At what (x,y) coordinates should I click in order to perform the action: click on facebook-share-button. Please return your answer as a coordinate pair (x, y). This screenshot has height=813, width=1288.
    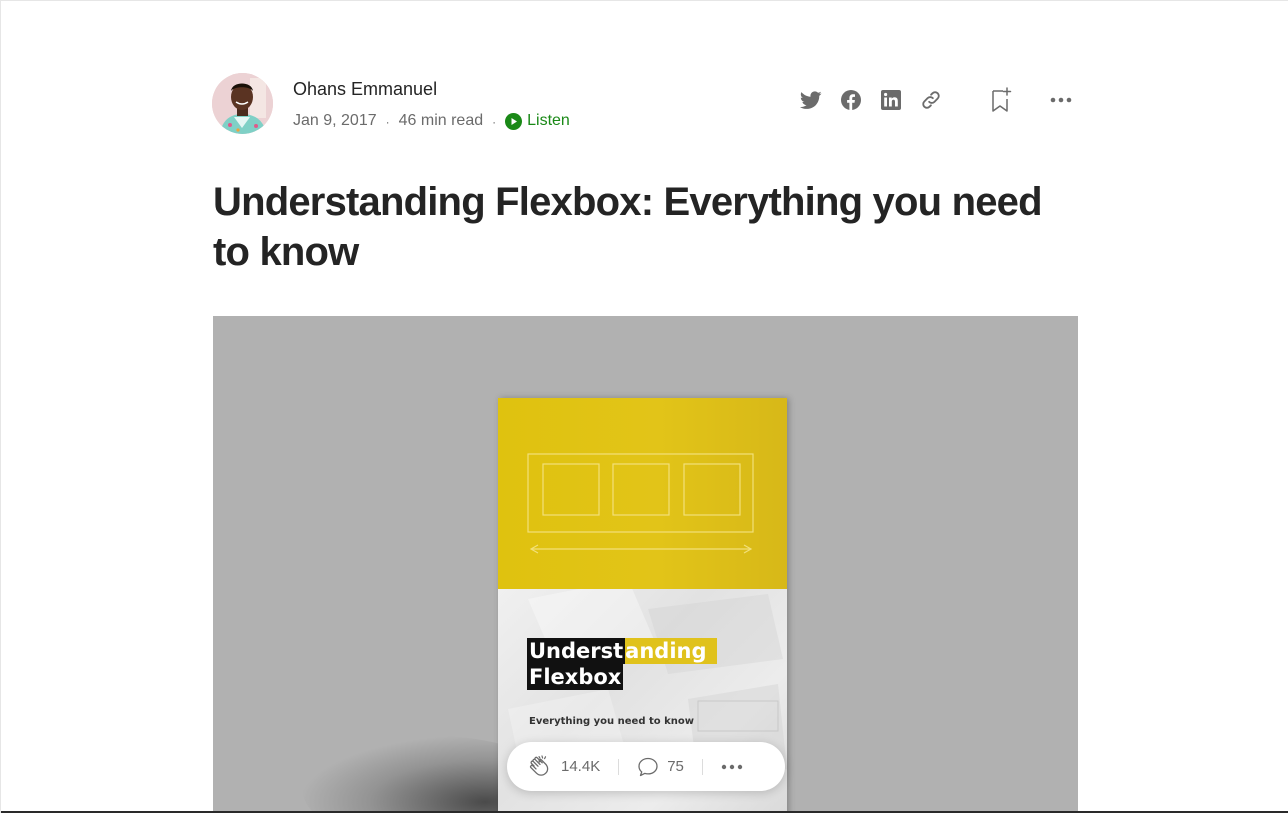
    Looking at the image, I should click on (851, 100).